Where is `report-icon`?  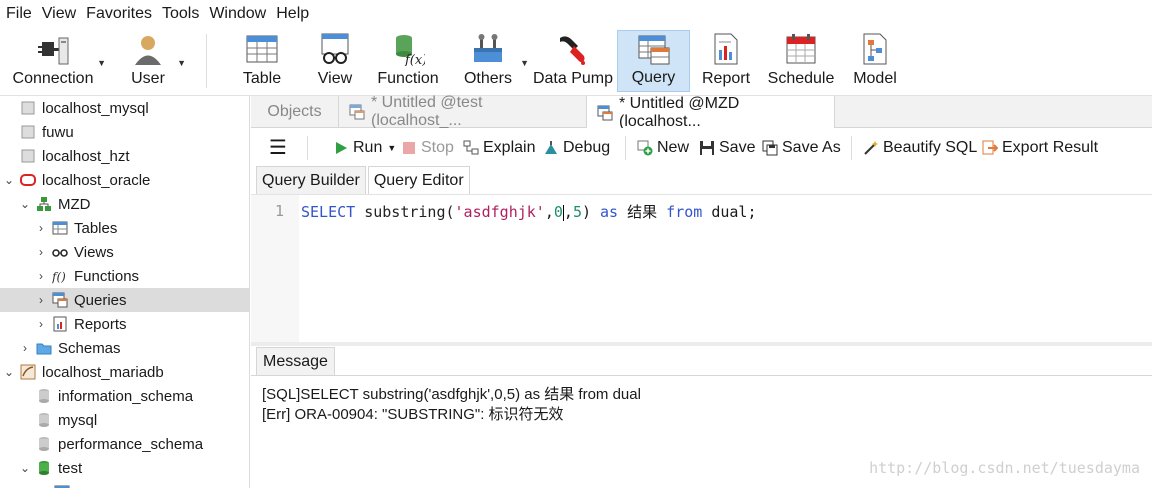
report-icon is located at coordinates (726, 48).